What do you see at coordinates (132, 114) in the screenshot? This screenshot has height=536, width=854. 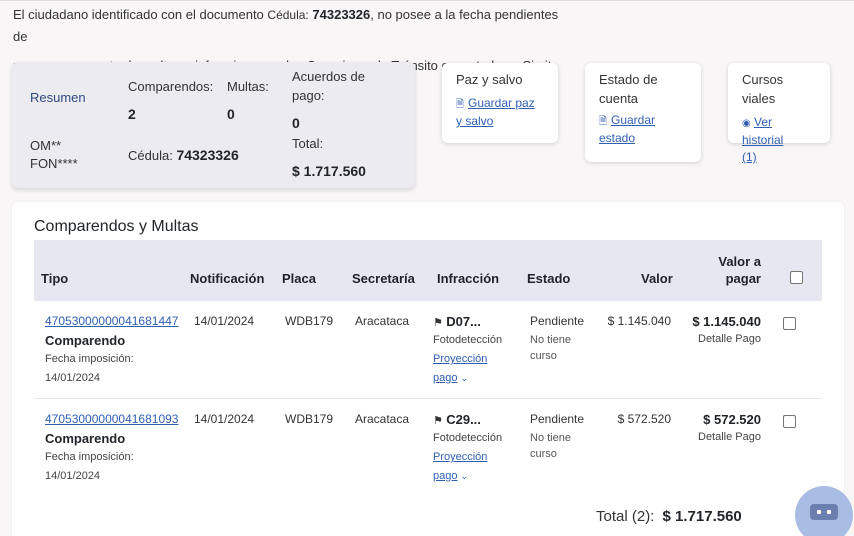 I see `comparendos-value: 2` at bounding box center [132, 114].